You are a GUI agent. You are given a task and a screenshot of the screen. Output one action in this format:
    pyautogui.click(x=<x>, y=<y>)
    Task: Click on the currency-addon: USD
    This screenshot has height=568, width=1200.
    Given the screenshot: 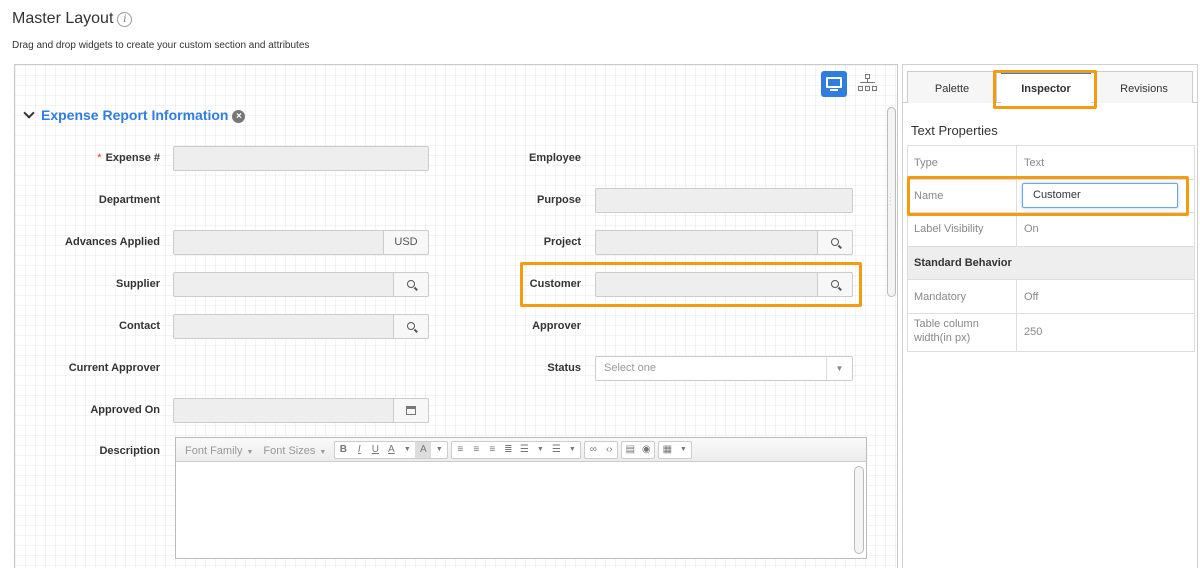 What is the action you would take?
    pyautogui.click(x=406, y=242)
    